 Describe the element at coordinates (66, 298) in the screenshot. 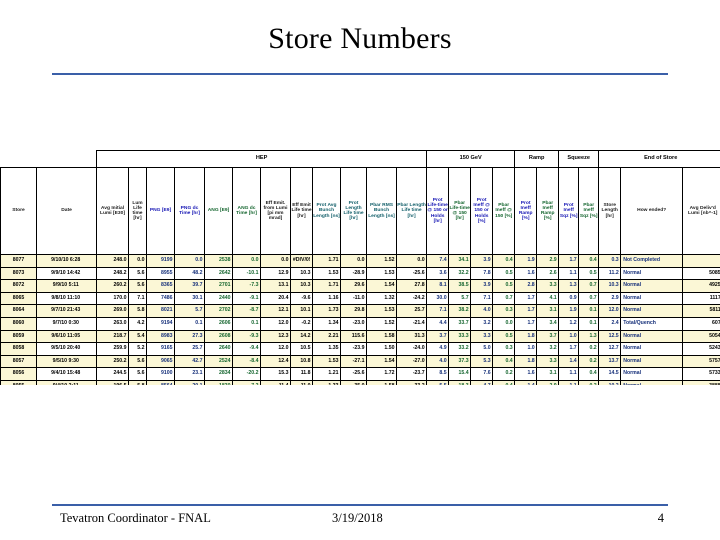

I see `cell-date: 9/8/10 11:10` at that location.